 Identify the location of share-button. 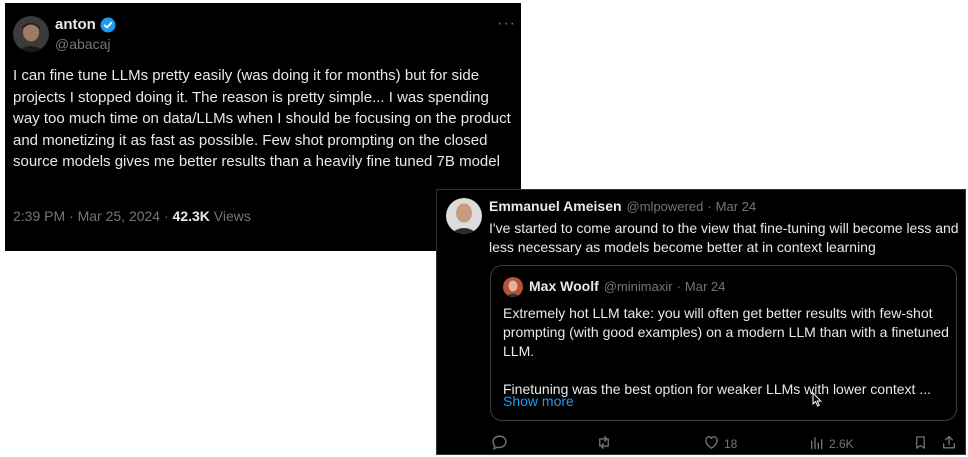
(949, 444).